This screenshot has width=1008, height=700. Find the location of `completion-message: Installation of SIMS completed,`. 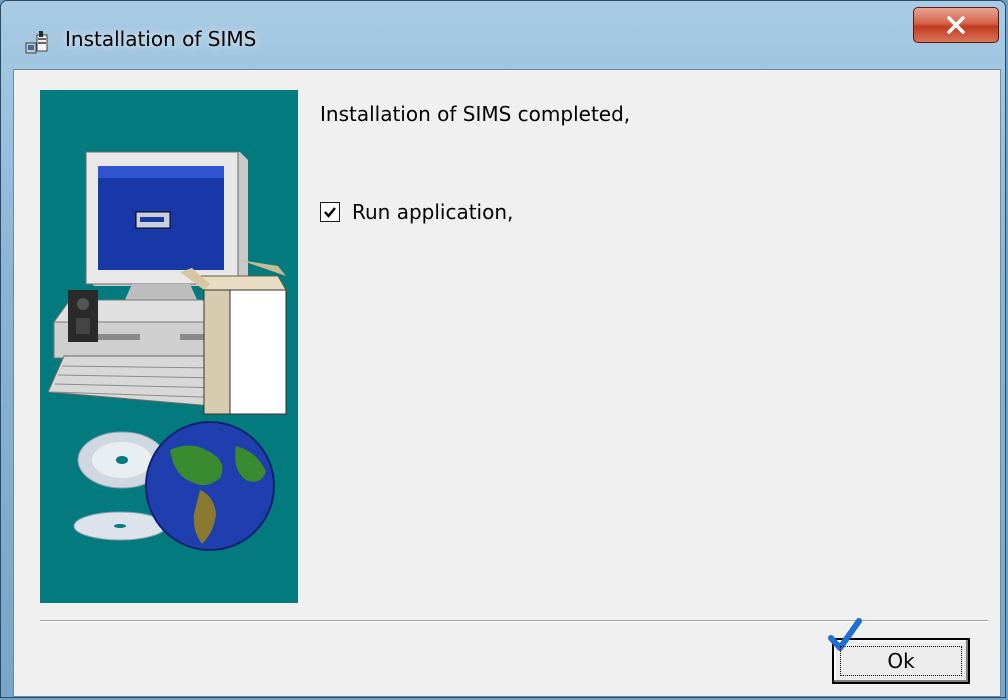

completion-message: Installation of SIMS completed, is located at coordinates (475, 114).